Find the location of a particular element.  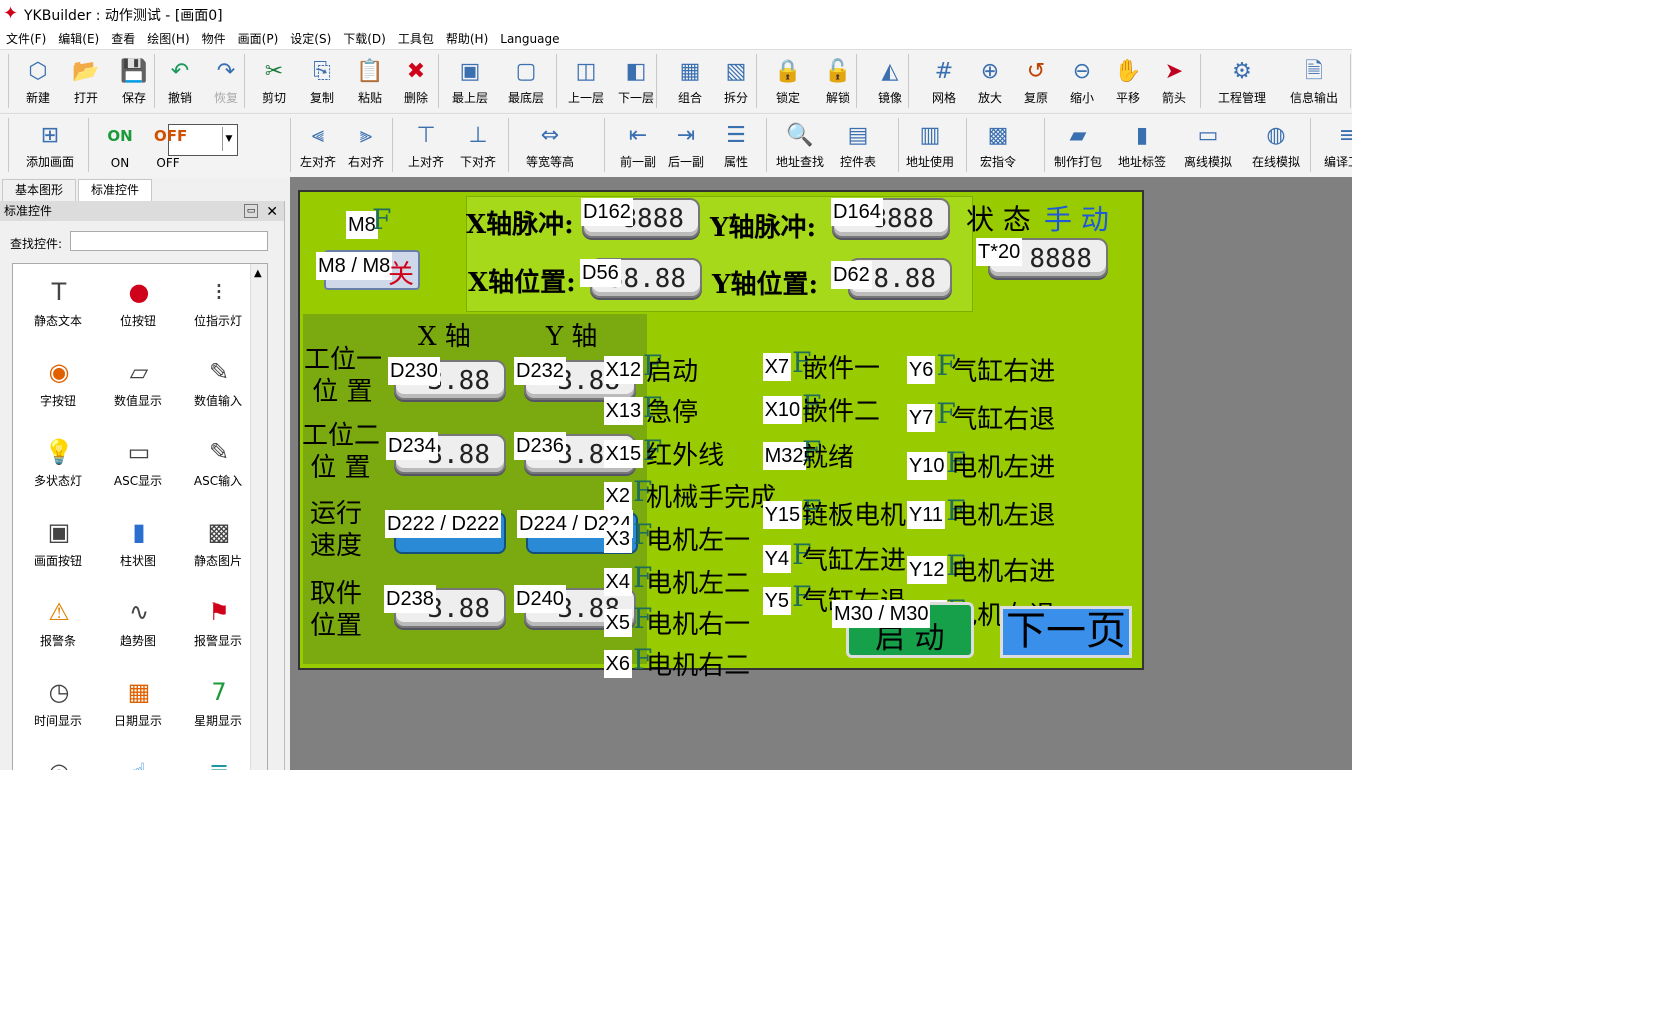

tab-standard-controls: 标准控件 is located at coordinates (115, 190).